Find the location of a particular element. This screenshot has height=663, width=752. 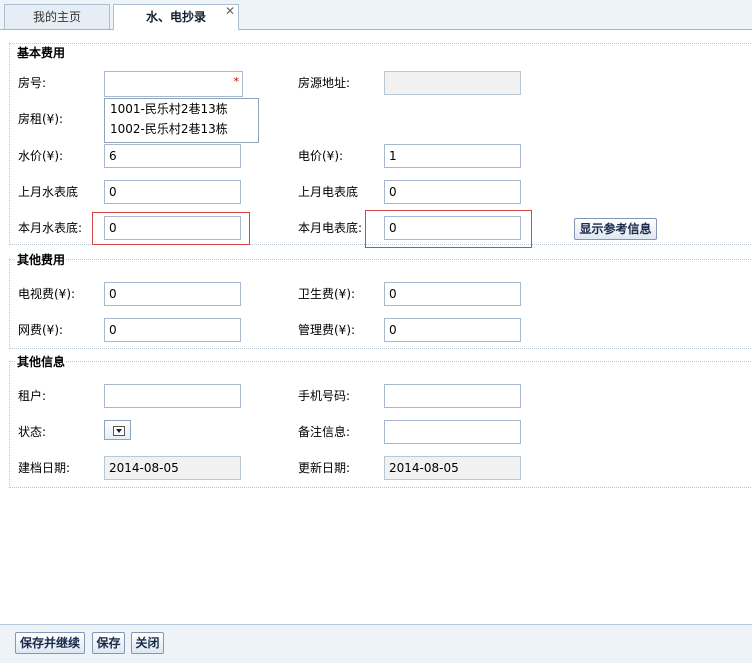

created-date-value: 2014-08-05 is located at coordinates (144, 468).